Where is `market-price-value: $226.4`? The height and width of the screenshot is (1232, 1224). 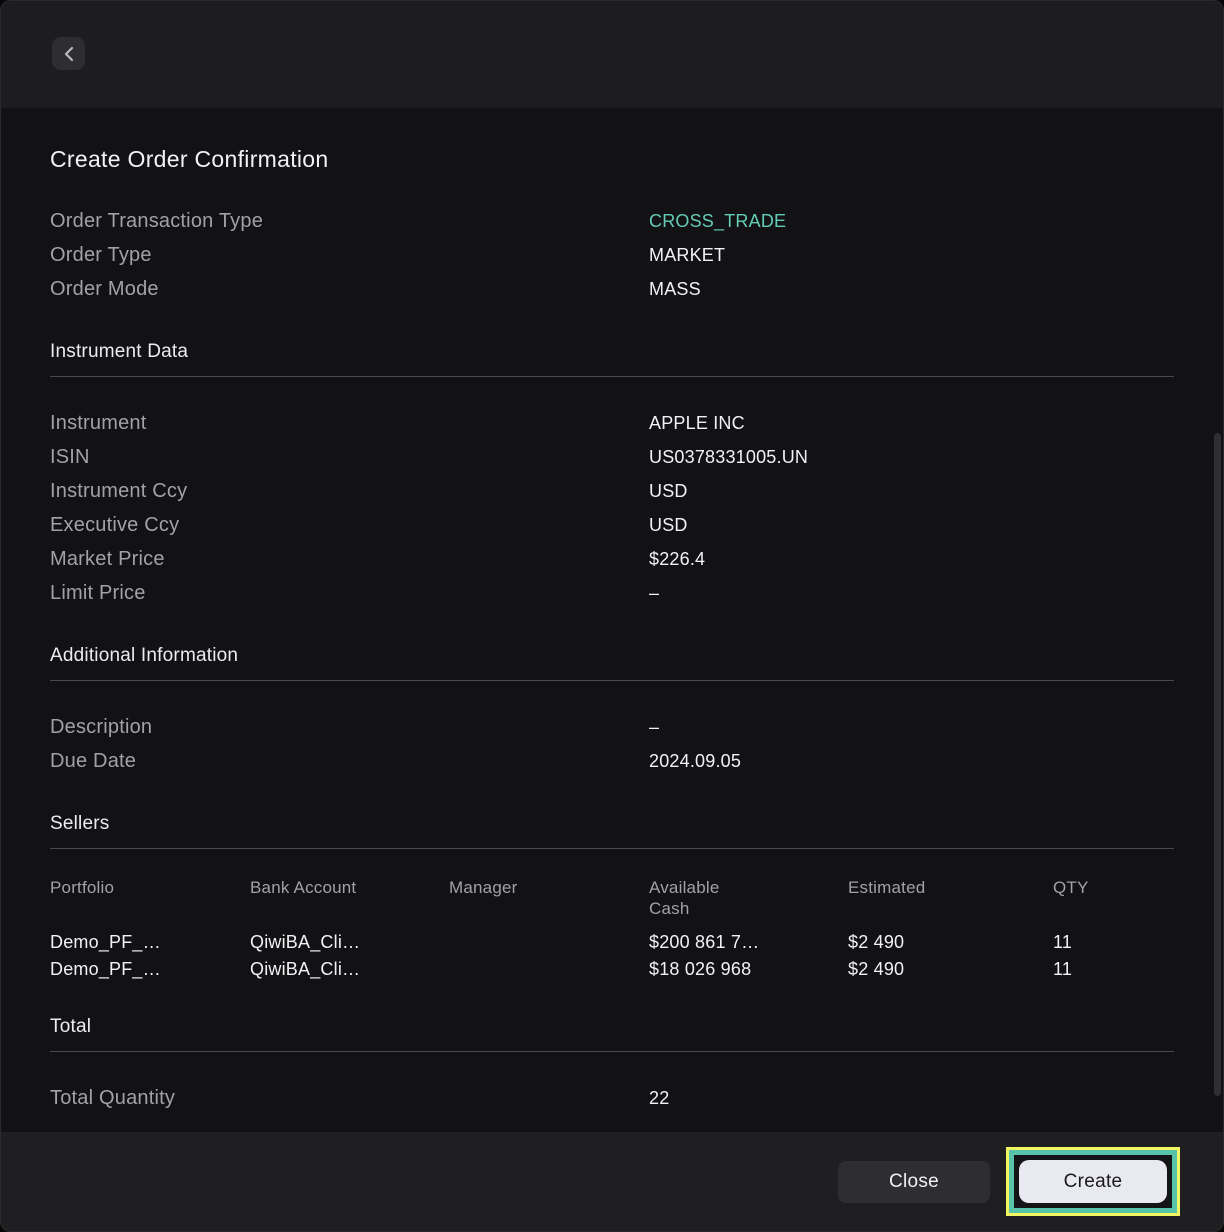 market-price-value: $226.4 is located at coordinates (677, 559).